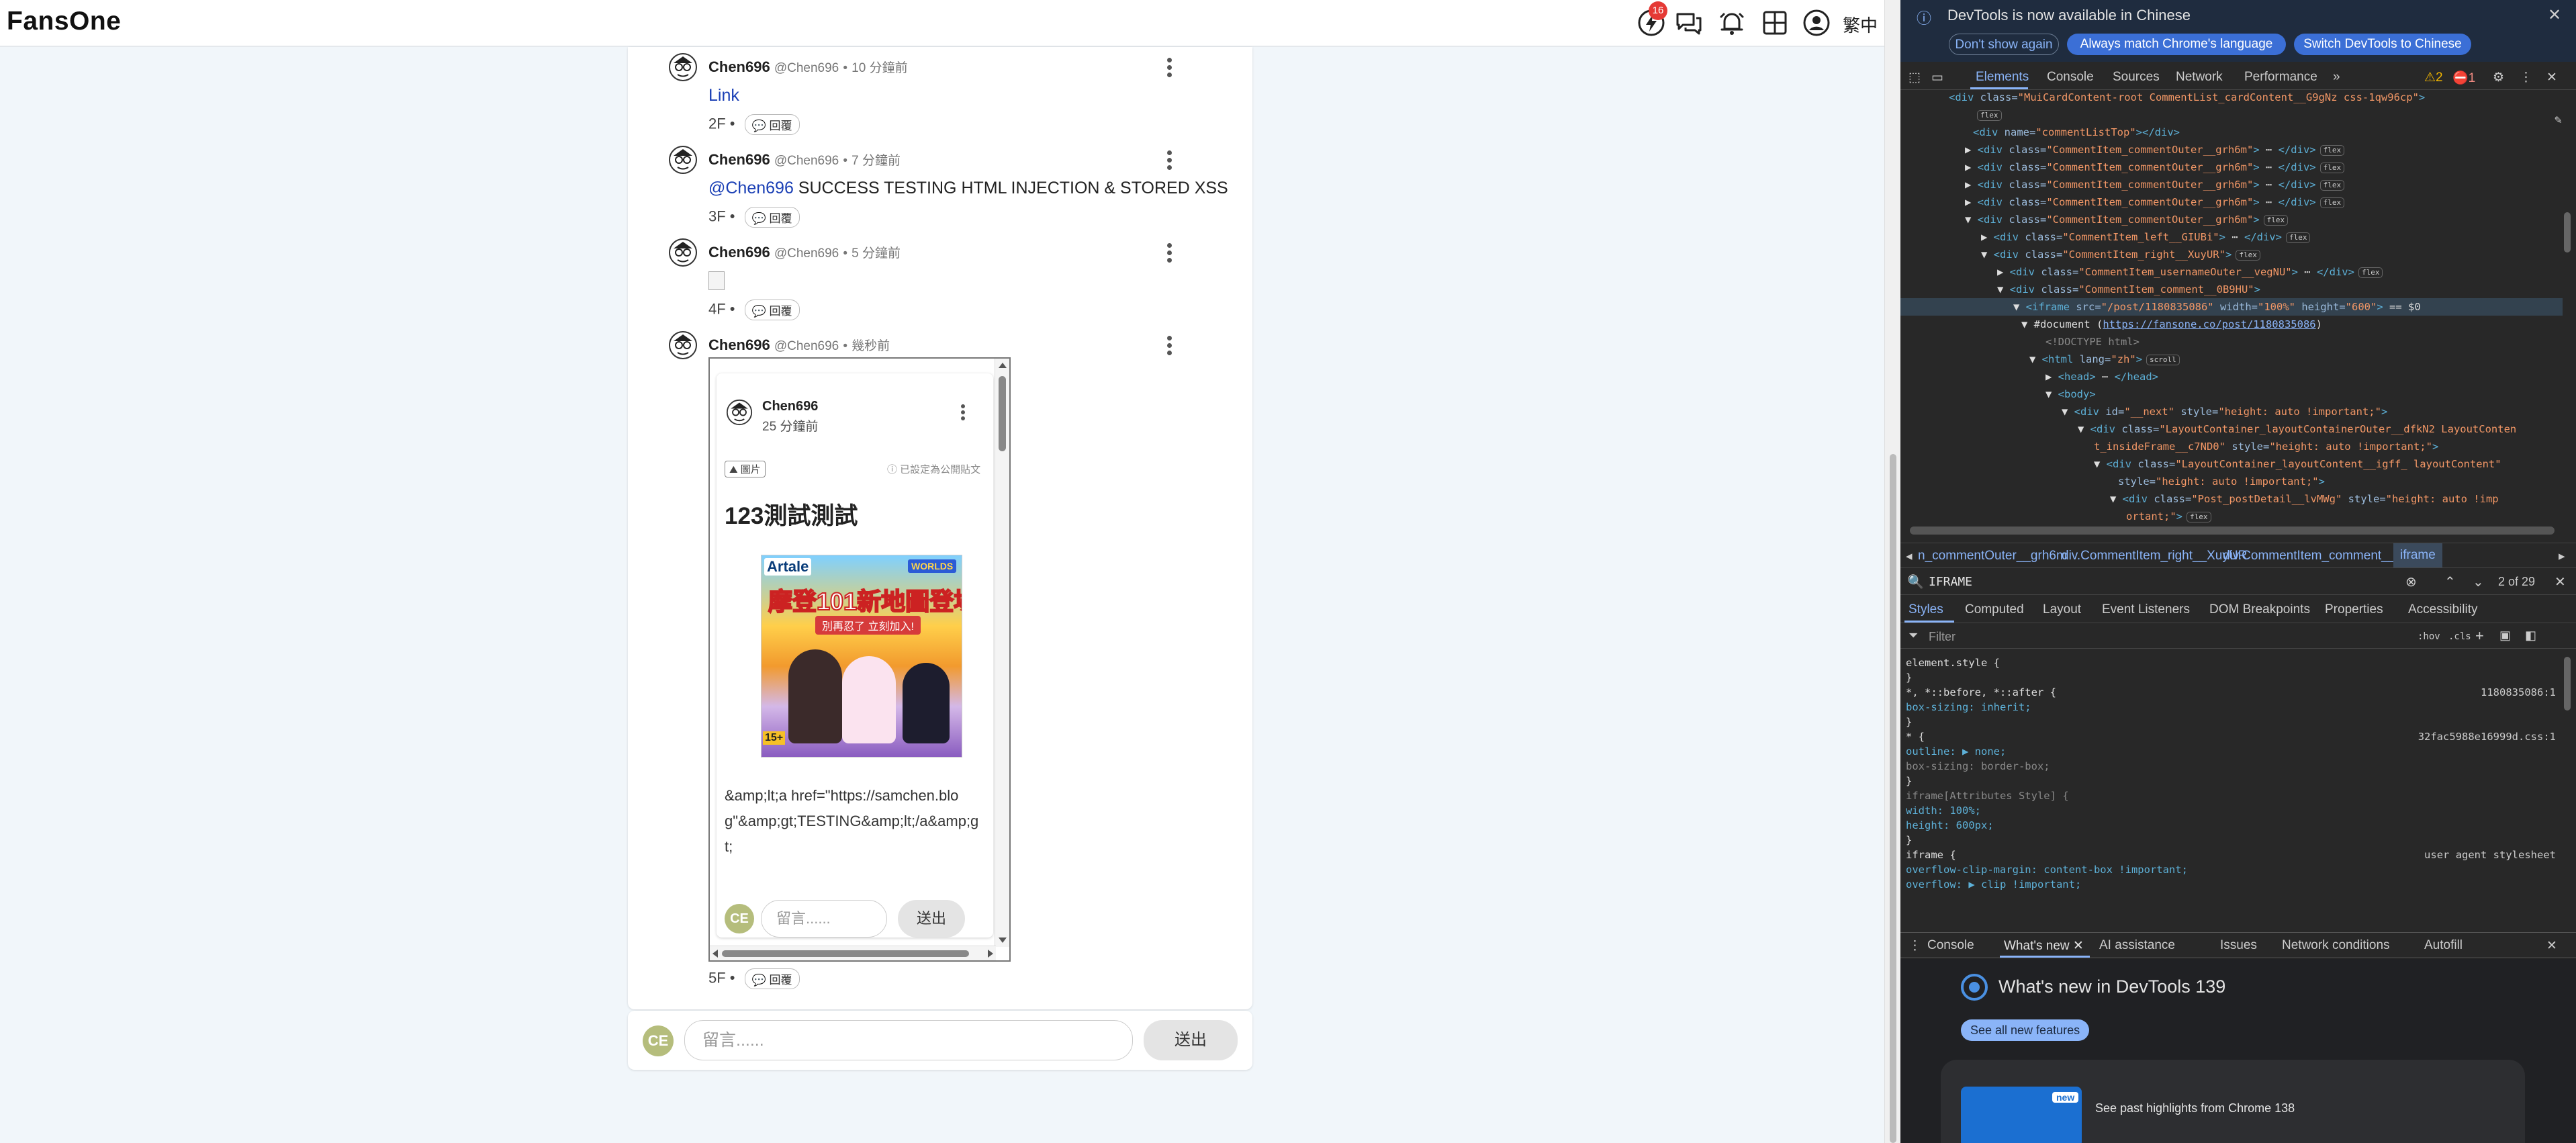 The width and height of the screenshot is (2576, 1143). Describe the element at coordinates (2530, 636) in the screenshot. I see `toggle-sidebar-icon: ◧` at that location.